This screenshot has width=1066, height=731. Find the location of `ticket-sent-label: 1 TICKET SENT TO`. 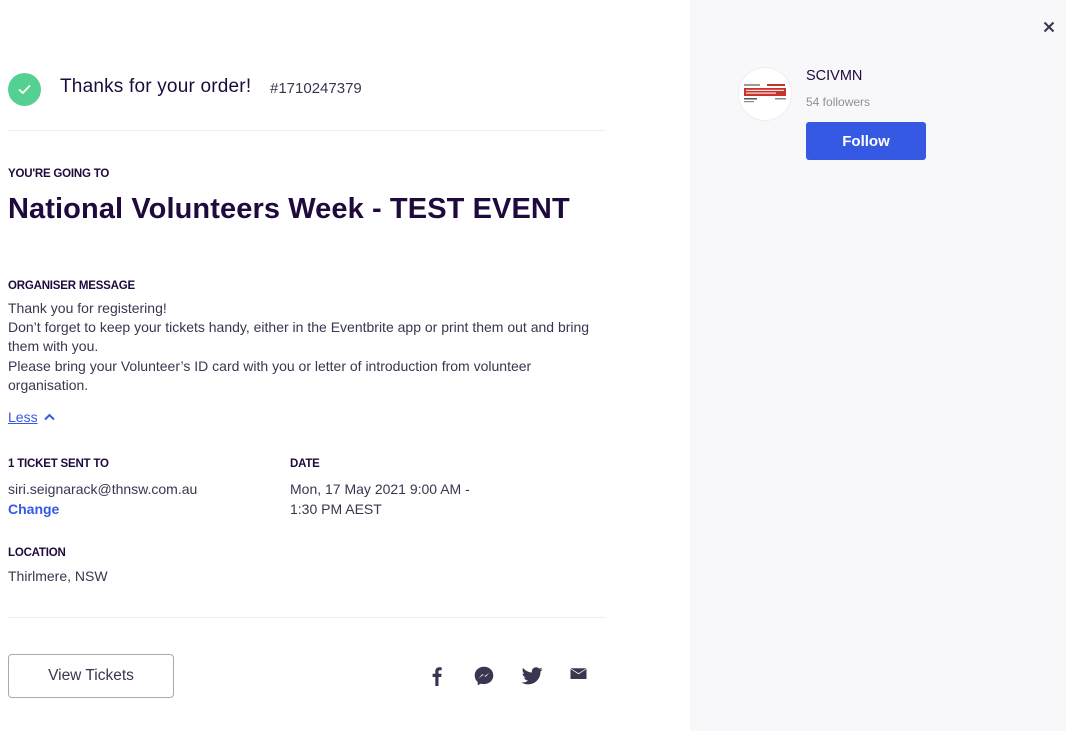

ticket-sent-label: 1 TICKET SENT TO is located at coordinates (58, 464).